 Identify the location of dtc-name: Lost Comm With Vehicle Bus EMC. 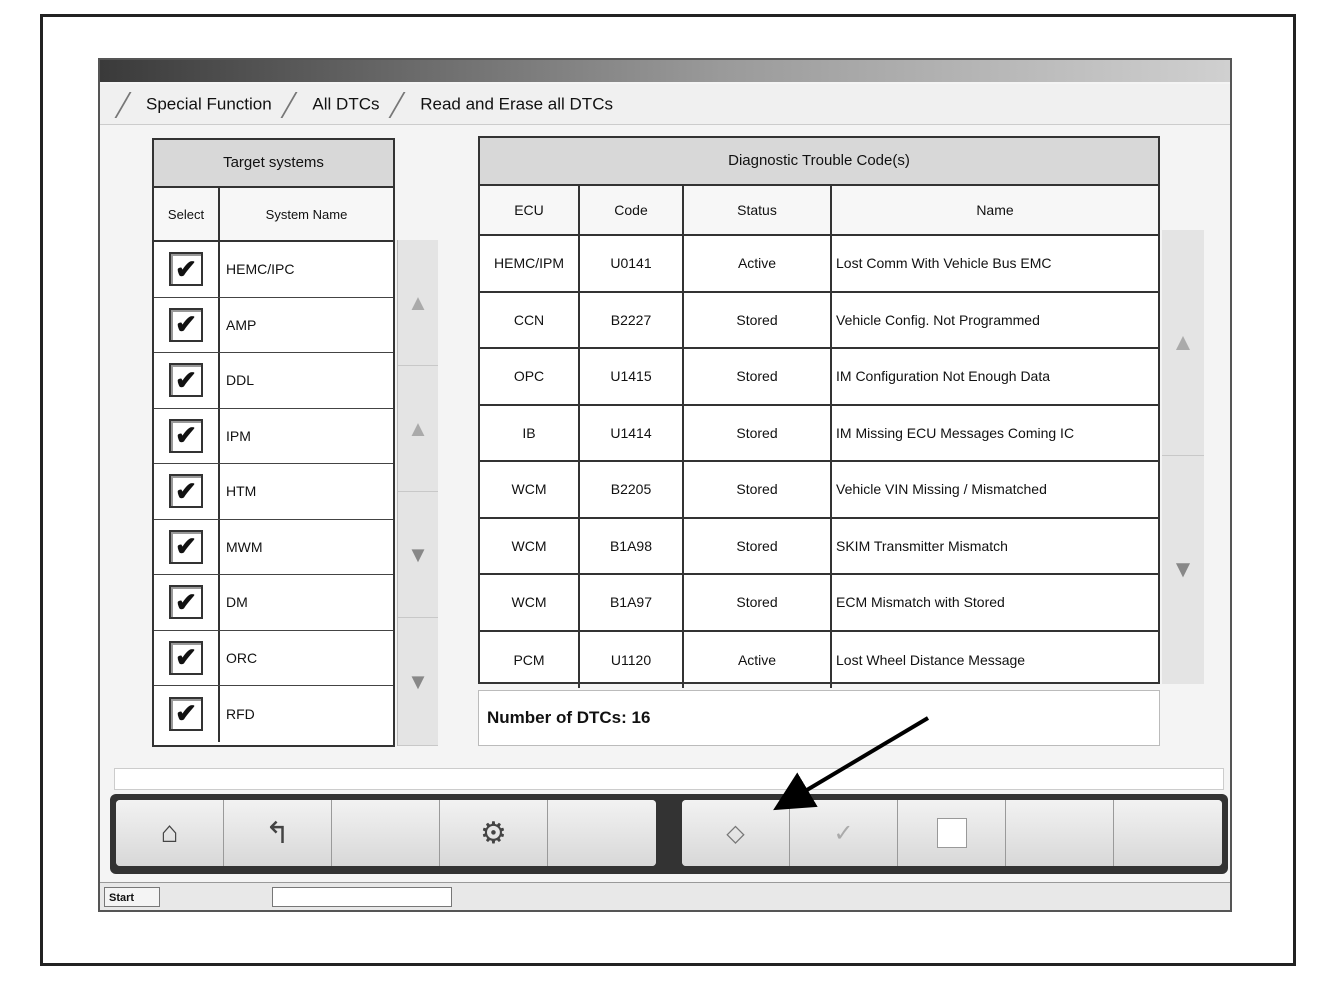
(944, 263).